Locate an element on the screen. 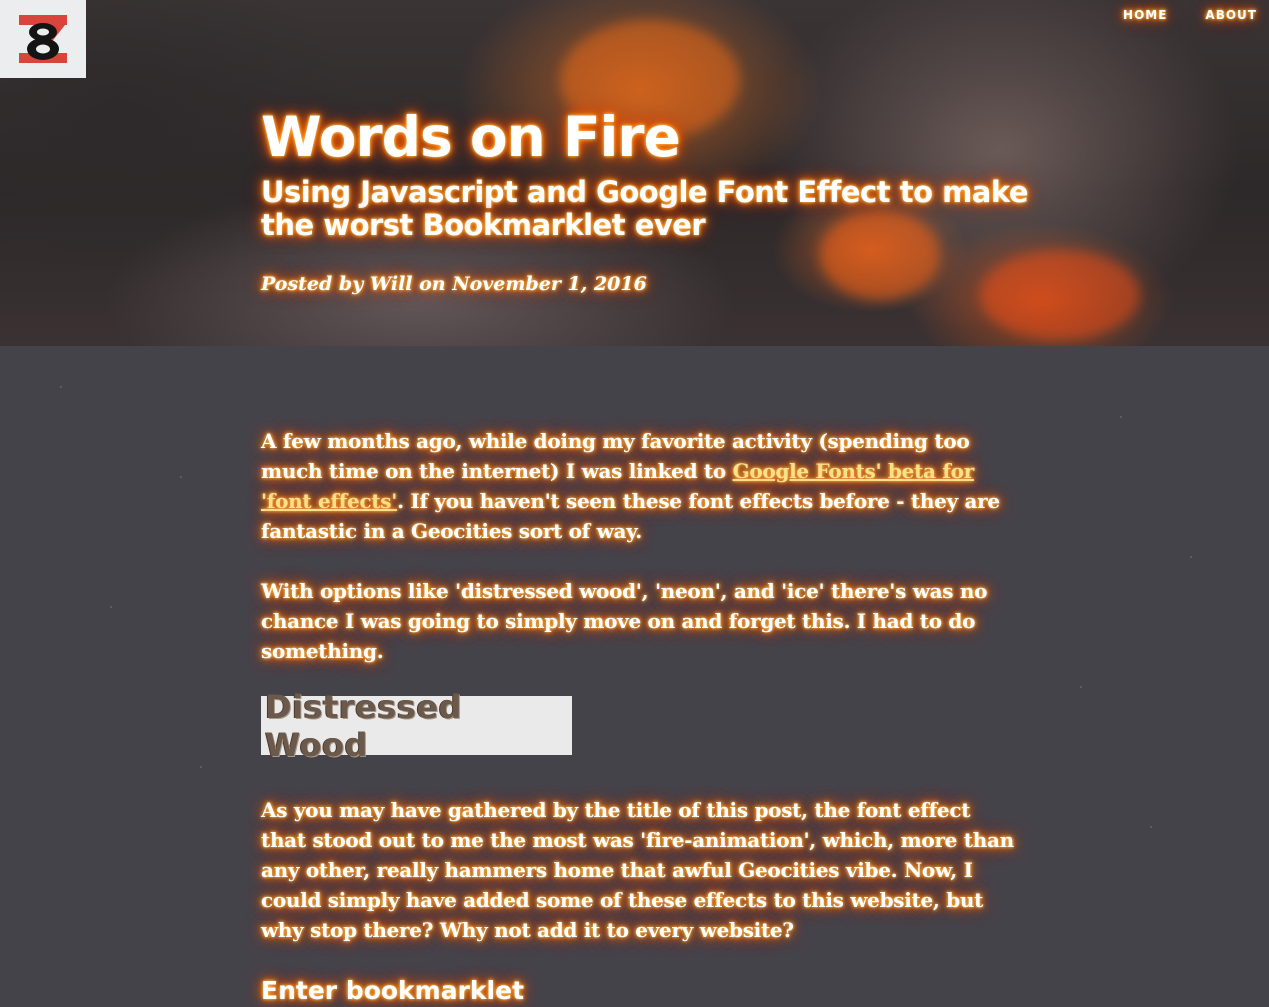 The image size is (1269, 1007). distressed-wood-demo-image: Distressed Wood is located at coordinates (416, 726).